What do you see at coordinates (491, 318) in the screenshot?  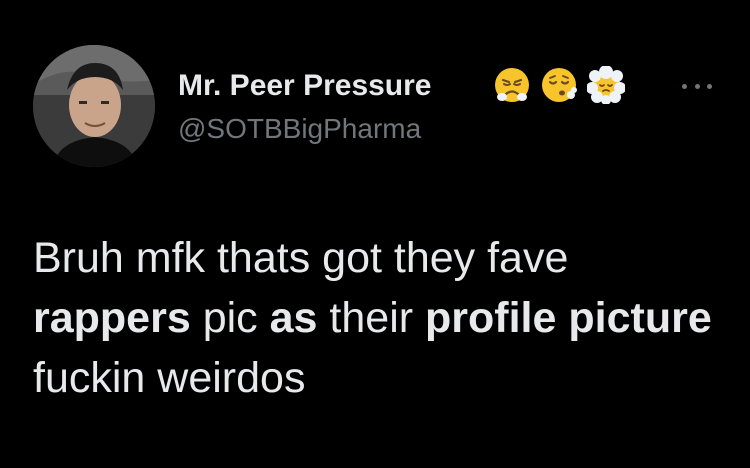 I see `tweet-text-segment-bold: profile` at bounding box center [491, 318].